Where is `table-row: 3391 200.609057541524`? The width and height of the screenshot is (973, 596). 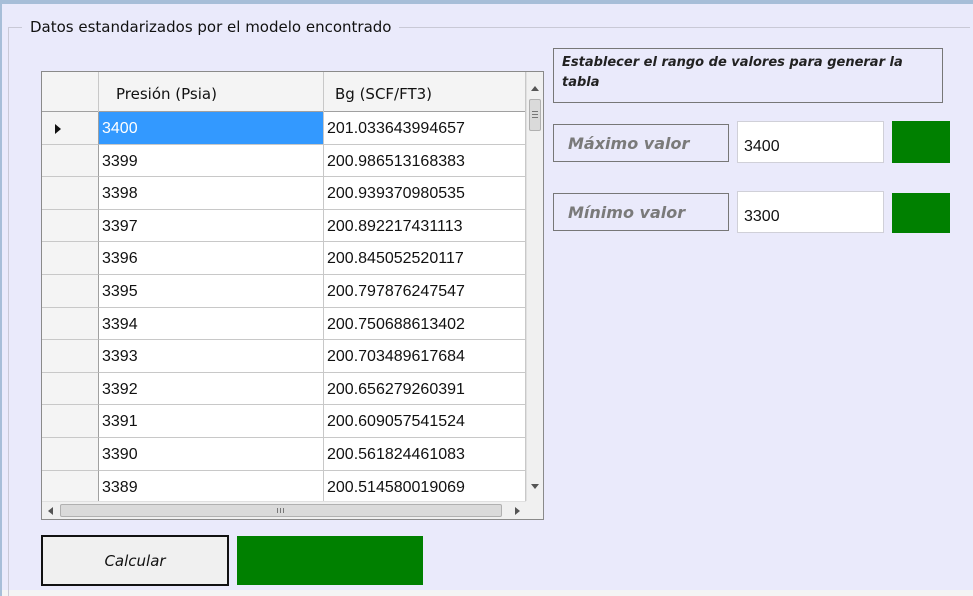
table-row: 3391 200.609057541524 is located at coordinates (284, 421).